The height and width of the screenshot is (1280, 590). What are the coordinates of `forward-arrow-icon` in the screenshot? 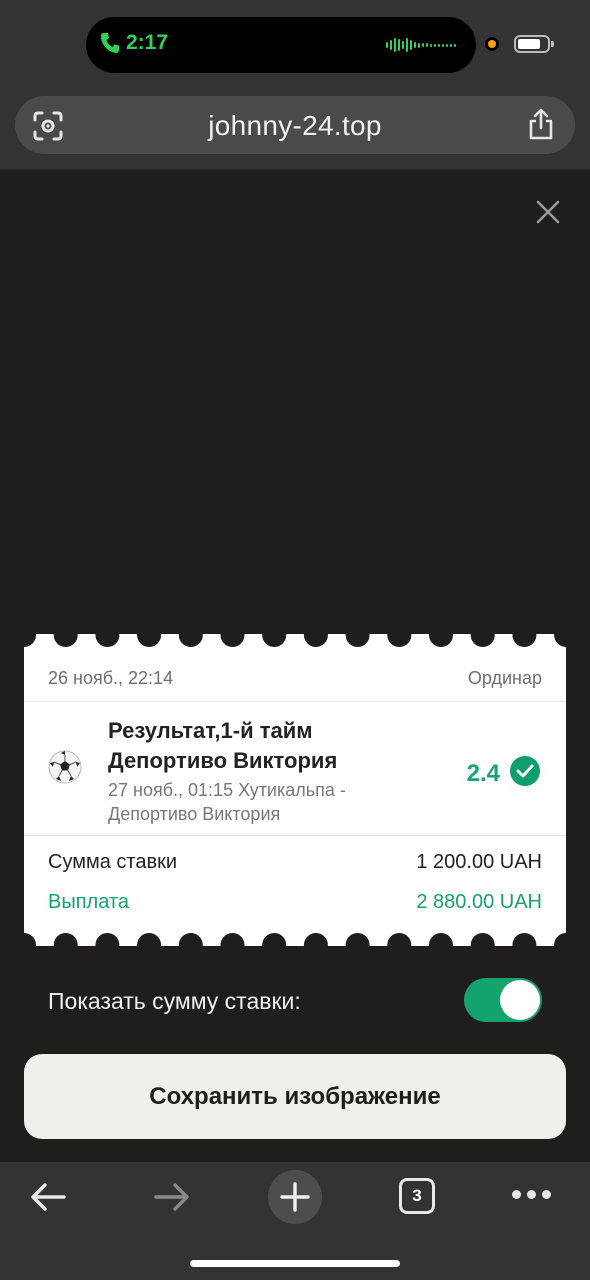 It's located at (172, 1197).